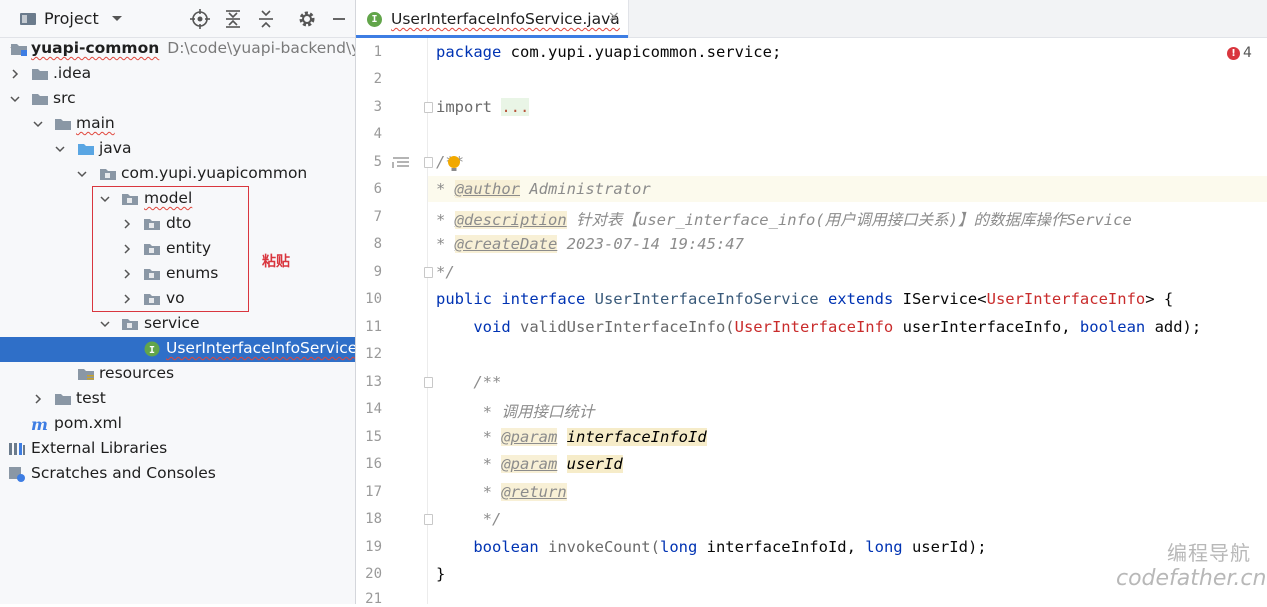  What do you see at coordinates (172, 323) in the screenshot?
I see `tree-item-label: service` at bounding box center [172, 323].